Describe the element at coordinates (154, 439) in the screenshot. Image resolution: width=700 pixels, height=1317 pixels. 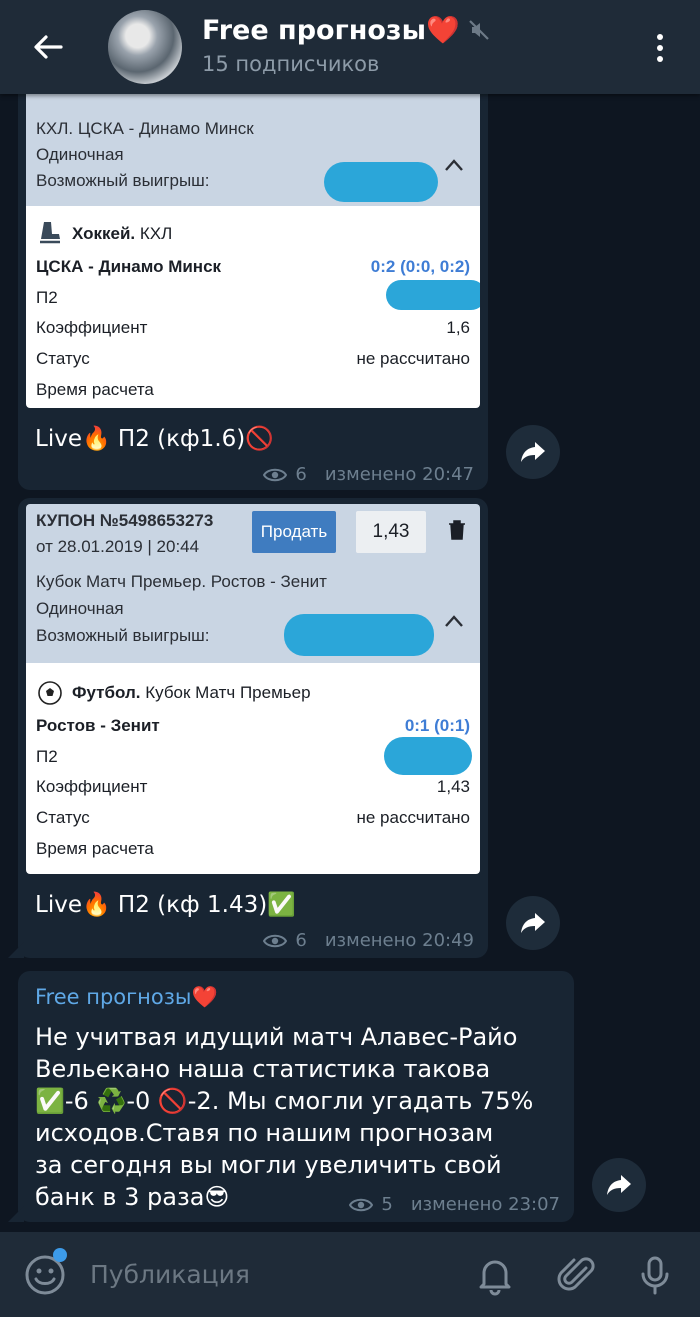
I see `message-caption: Live🔥 П2 (кф1.6)🚫` at that location.